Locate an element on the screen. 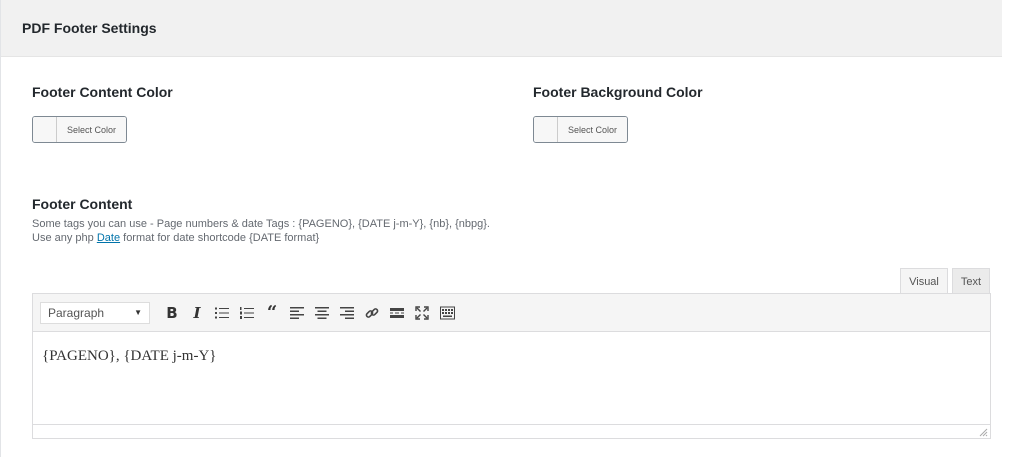 Image resolution: width=1024 pixels, height=457 pixels. blockquote-icon: “ is located at coordinates (272, 313).